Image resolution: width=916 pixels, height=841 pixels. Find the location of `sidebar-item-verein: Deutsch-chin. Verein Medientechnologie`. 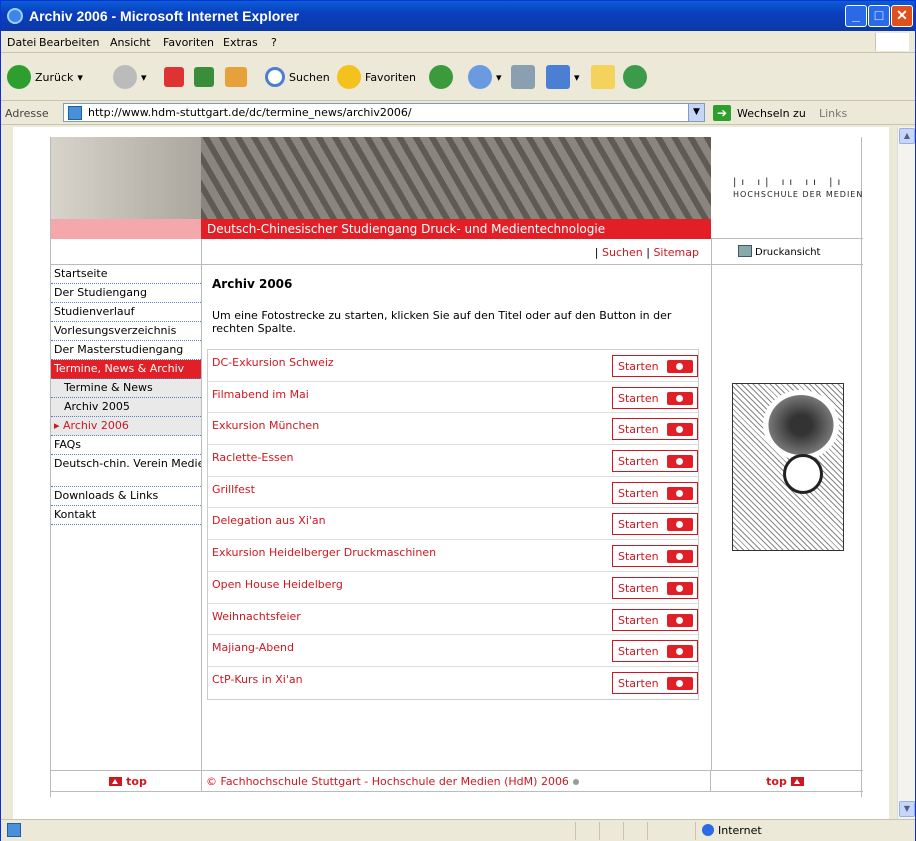

sidebar-item-verein: Deutsch-chin. Verein Medientechnologie is located at coordinates (126, 471).